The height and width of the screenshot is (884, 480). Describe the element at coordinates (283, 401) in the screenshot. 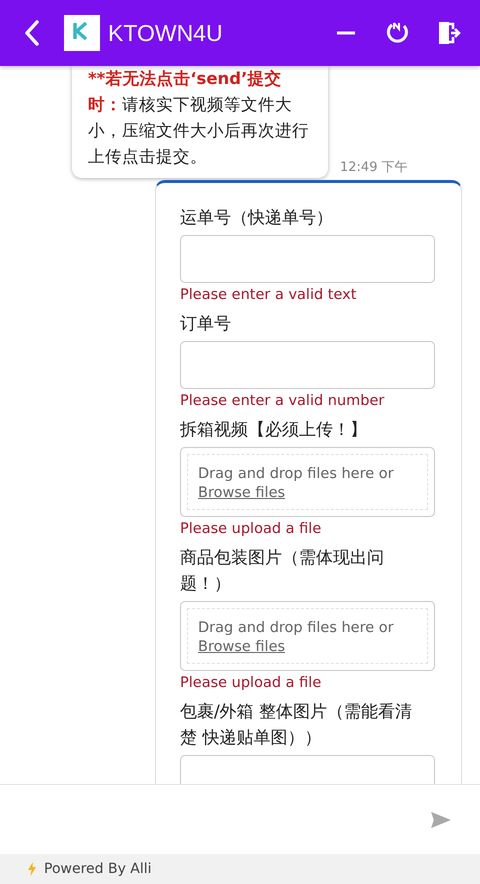

I see `error-message: Please enter a valid number` at that location.